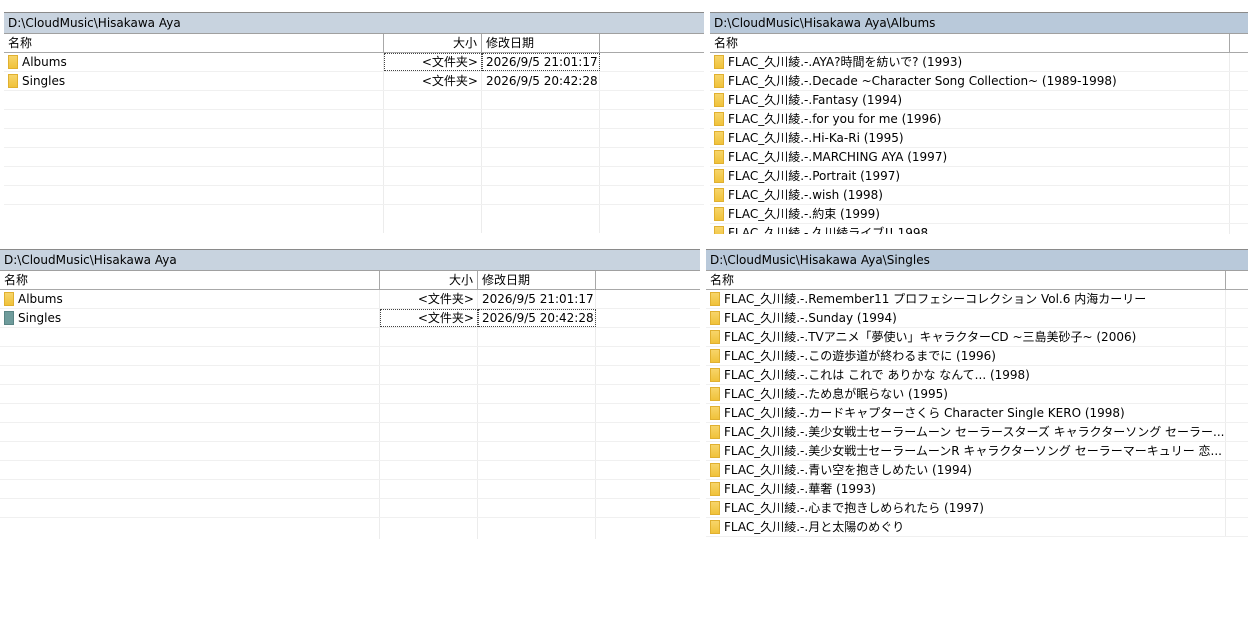 The height and width of the screenshot is (621, 1248). I want to click on list-item: FLAC_久川綾.-.Hi-Ka-Ri (1995), so click(979, 138).